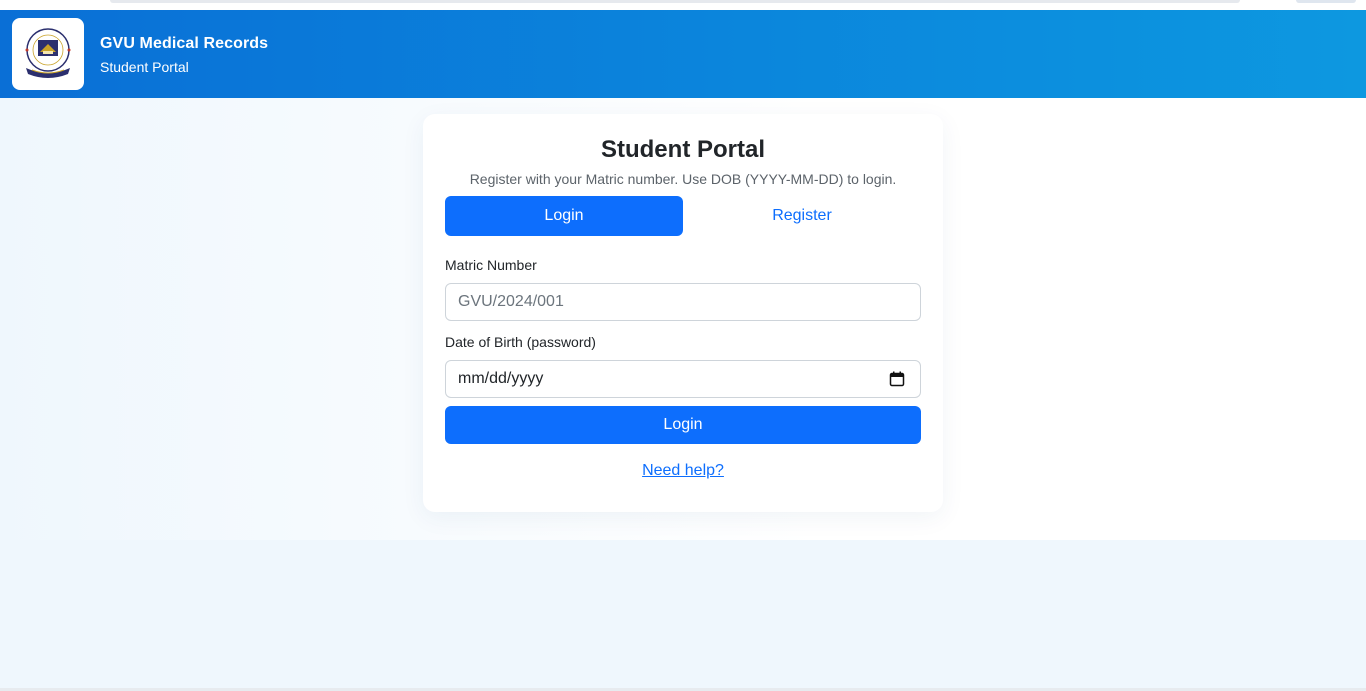 The height and width of the screenshot is (691, 1366). I want to click on tab-register: Register, so click(802, 216).